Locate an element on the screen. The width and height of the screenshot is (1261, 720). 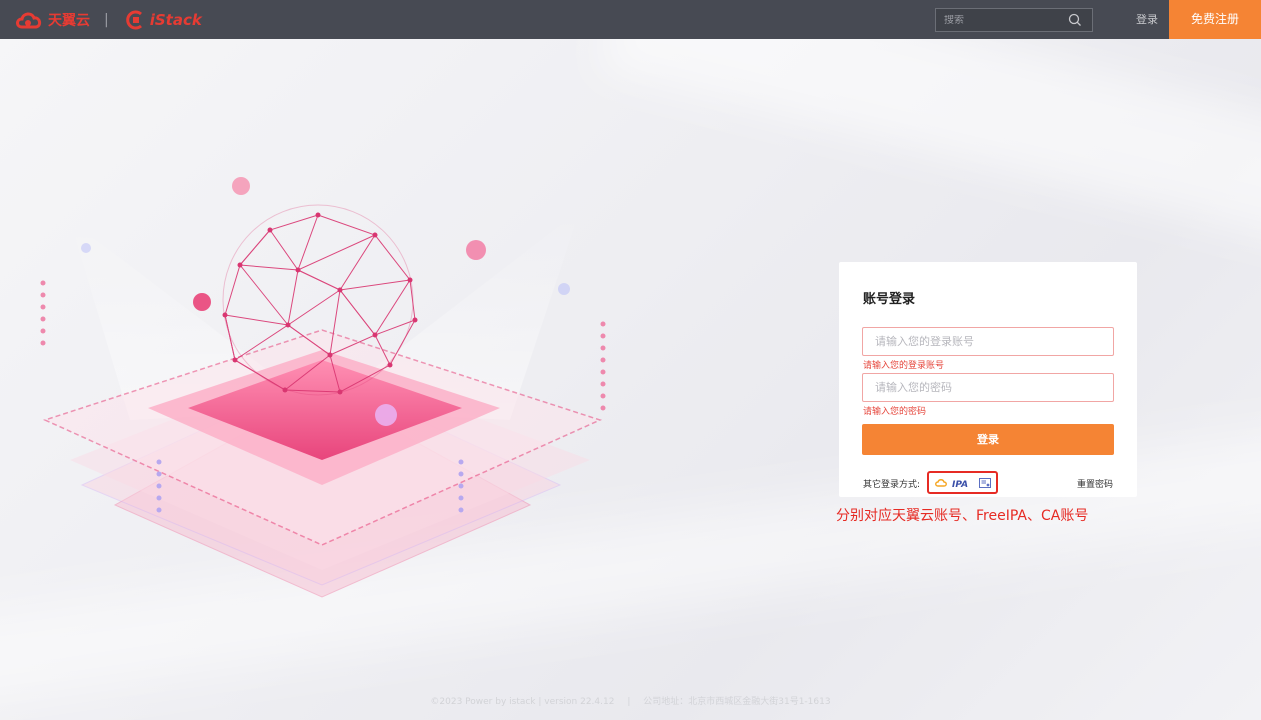
provider-annotation-text: 分别对应天翼云账号、FreeIPA、CA账号 is located at coordinates (962, 516).